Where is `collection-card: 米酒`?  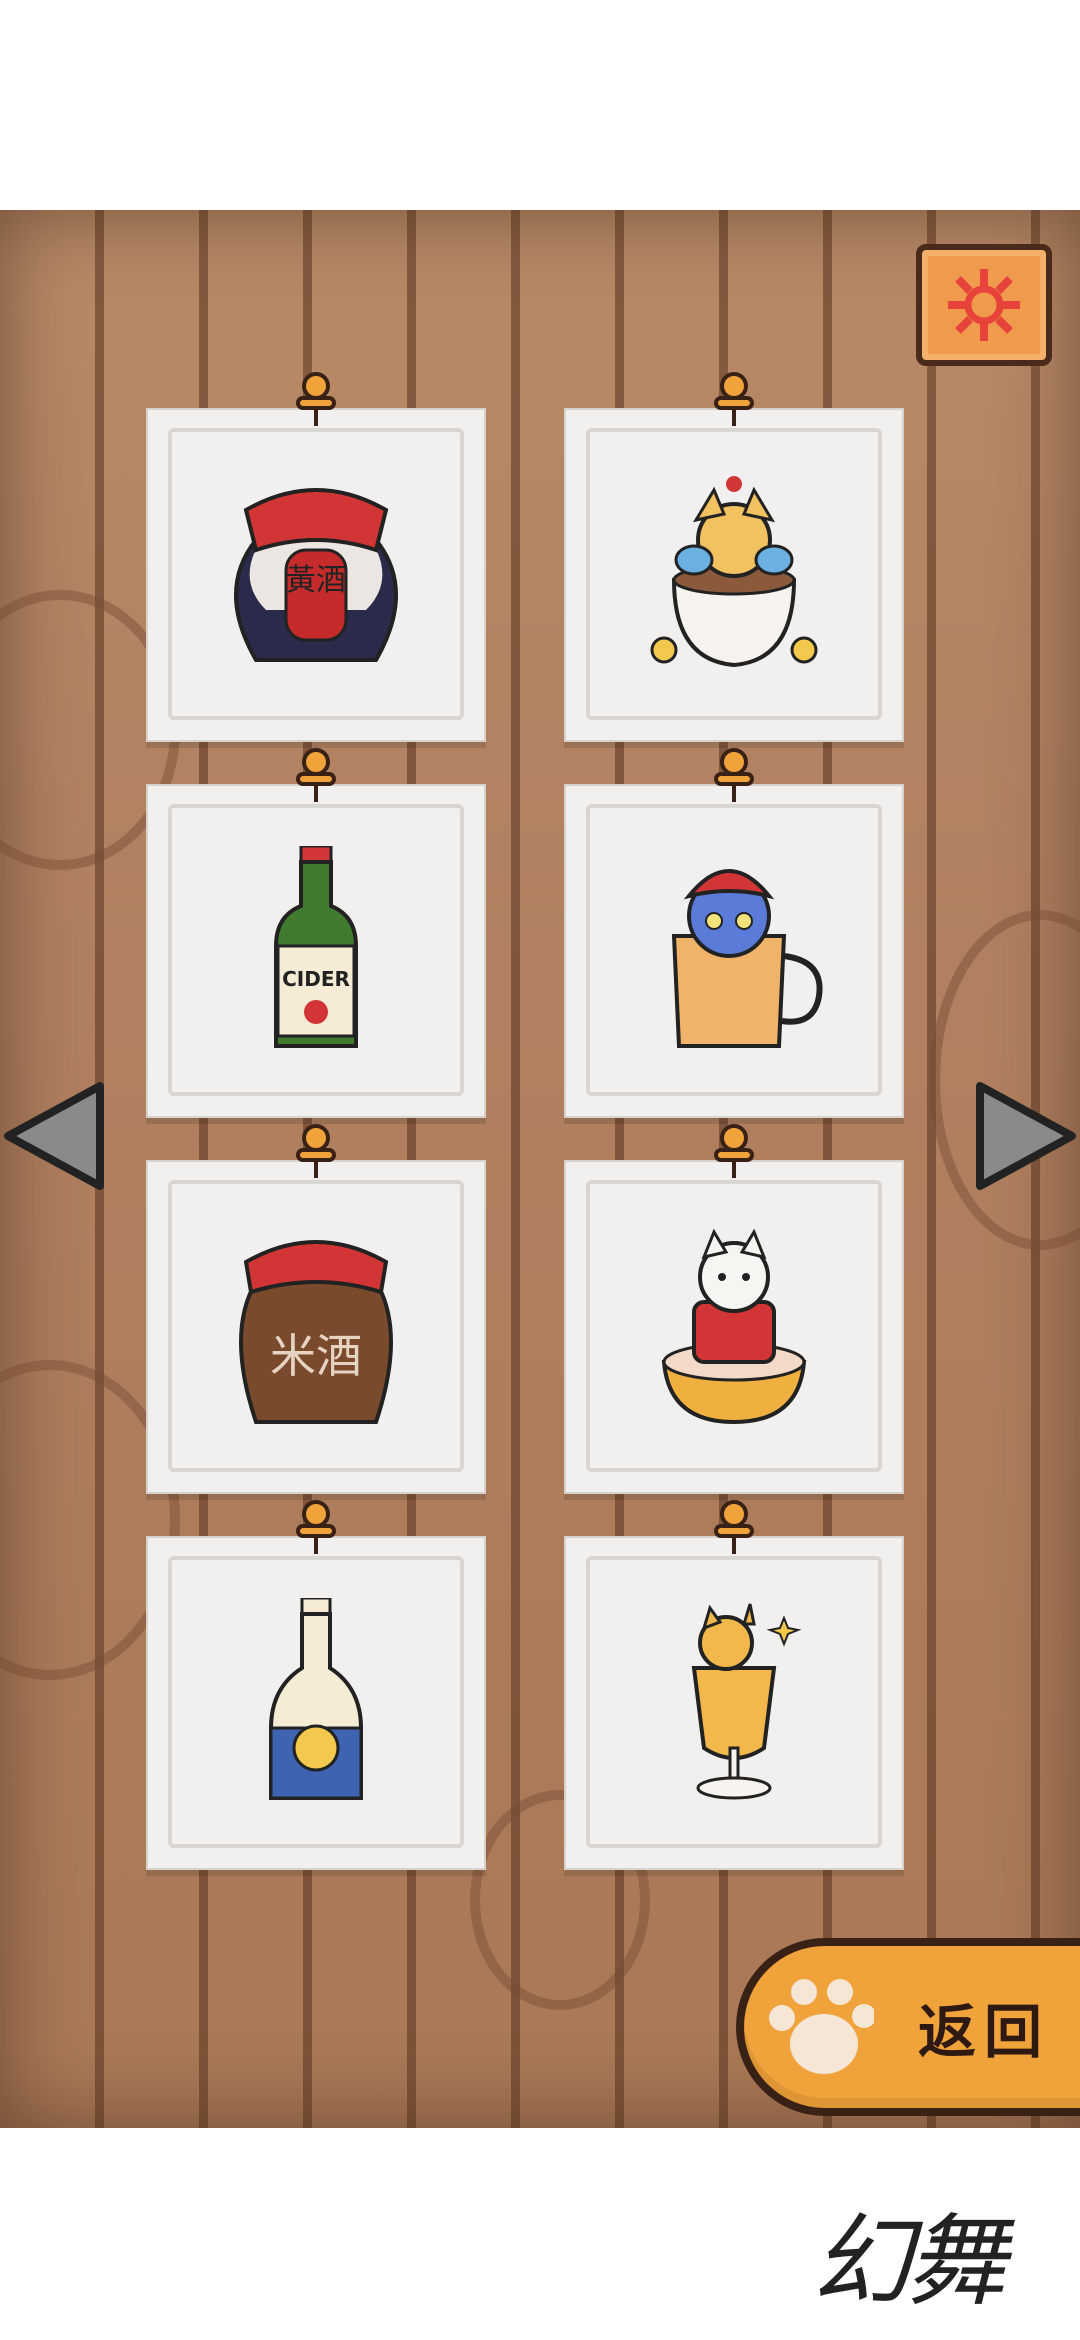 collection-card: 米酒 is located at coordinates (316, 1309).